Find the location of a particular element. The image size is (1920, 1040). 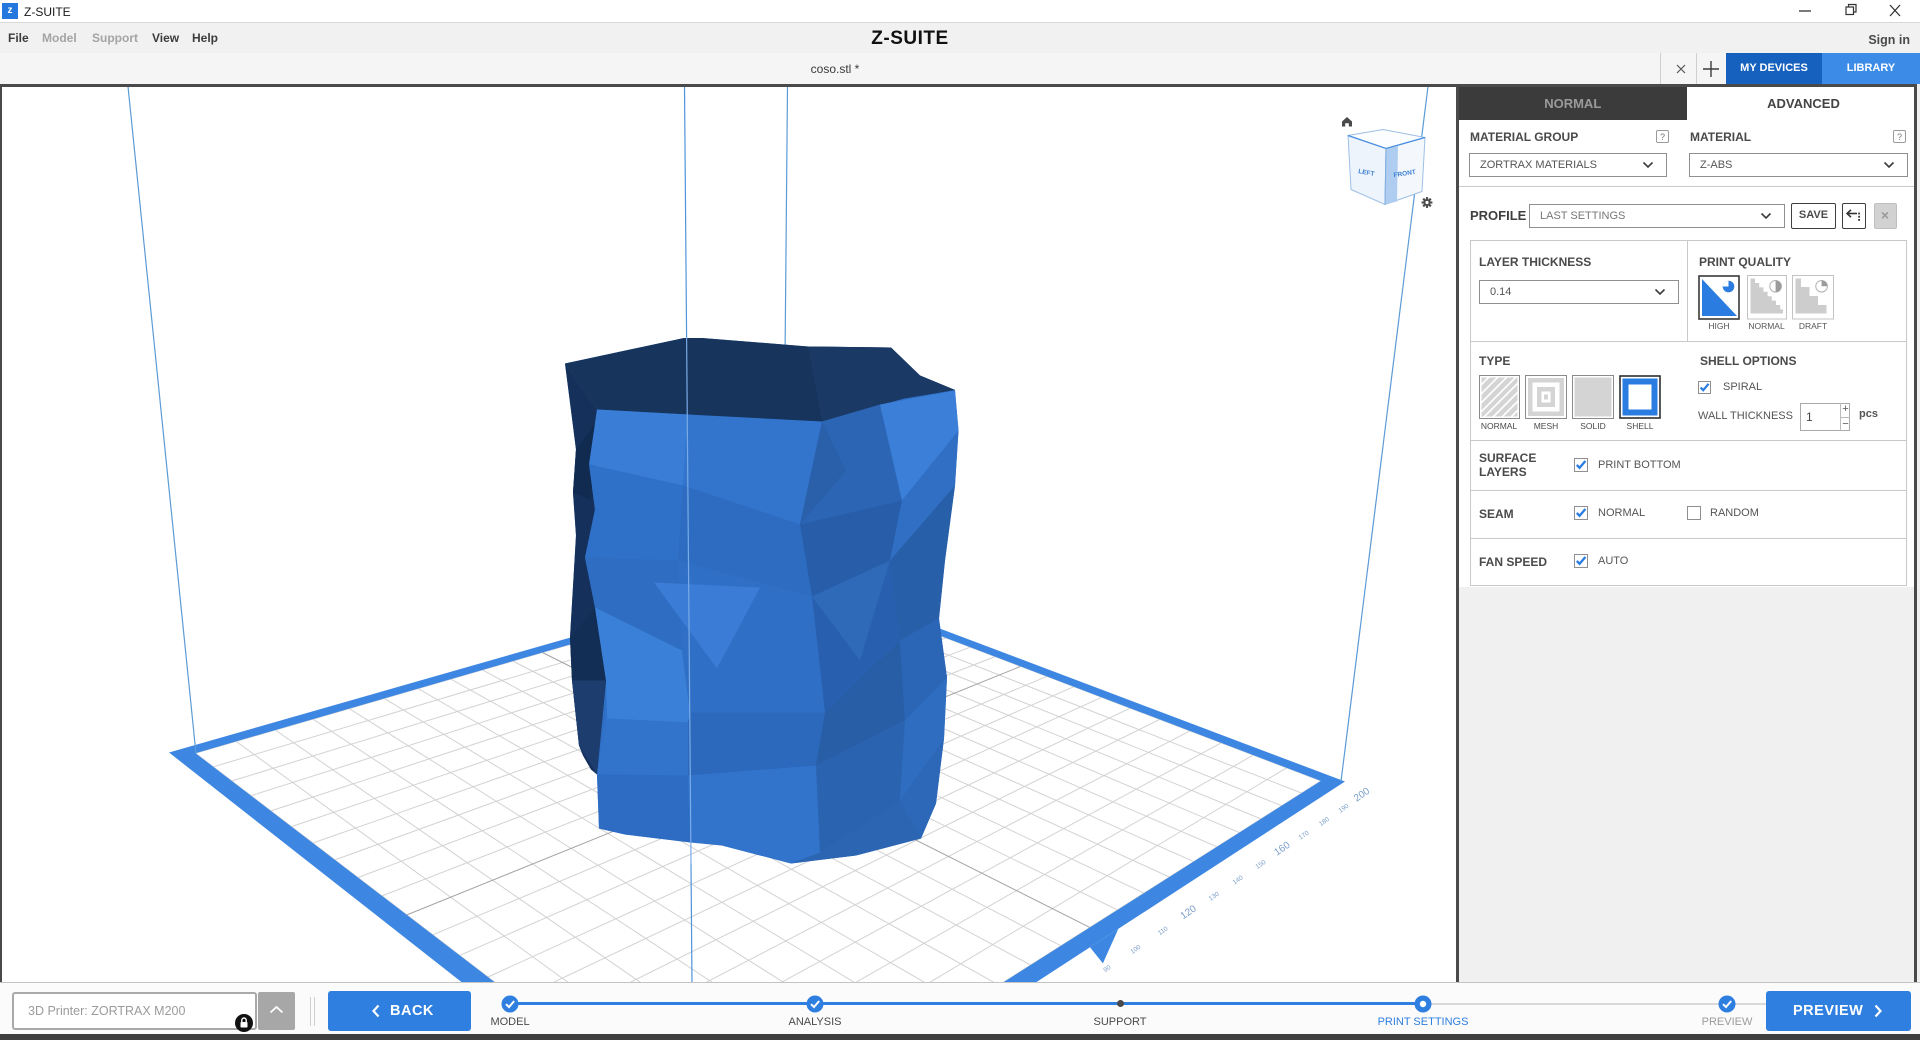

svg-text: 90 is located at coordinates (1107, 968).